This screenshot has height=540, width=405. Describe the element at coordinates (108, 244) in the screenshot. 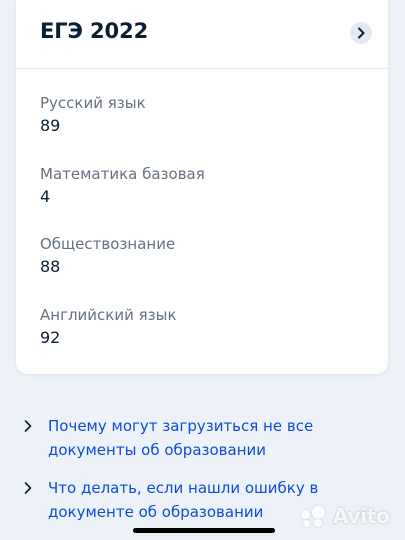

I see `subject-name: Обществознание` at that location.